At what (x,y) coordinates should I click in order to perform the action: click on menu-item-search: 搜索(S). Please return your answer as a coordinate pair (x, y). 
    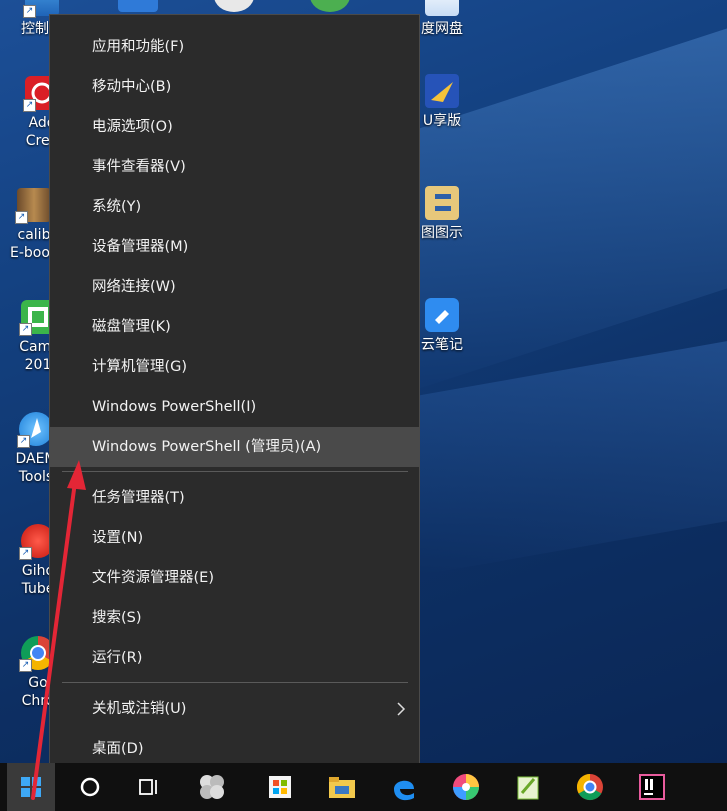
    Looking at the image, I should click on (234, 618).